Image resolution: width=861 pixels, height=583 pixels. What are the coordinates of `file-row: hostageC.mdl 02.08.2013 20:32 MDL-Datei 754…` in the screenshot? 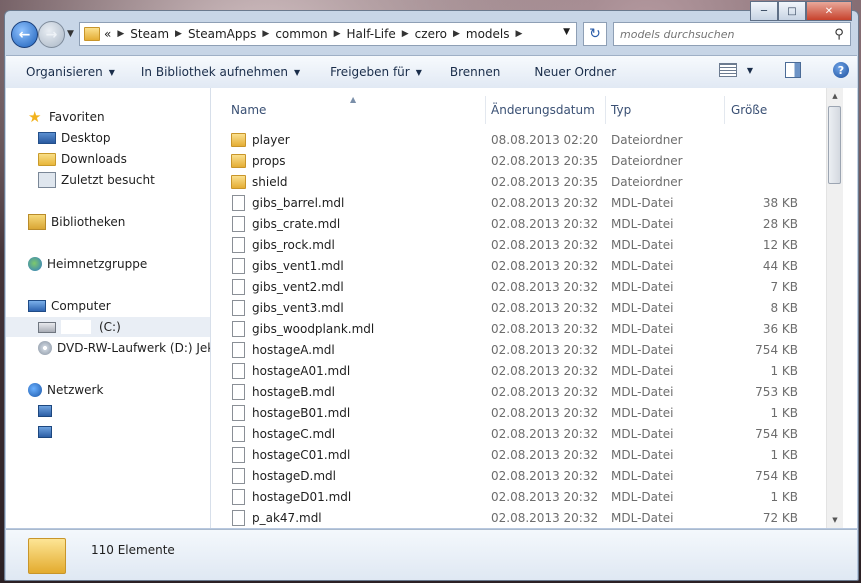 It's located at (527, 433).